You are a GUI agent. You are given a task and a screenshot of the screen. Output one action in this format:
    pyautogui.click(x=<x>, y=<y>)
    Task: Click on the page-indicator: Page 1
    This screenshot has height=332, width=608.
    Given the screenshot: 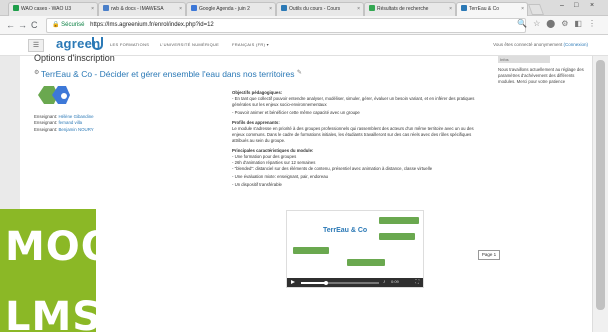 What is the action you would take?
    pyautogui.click(x=489, y=255)
    